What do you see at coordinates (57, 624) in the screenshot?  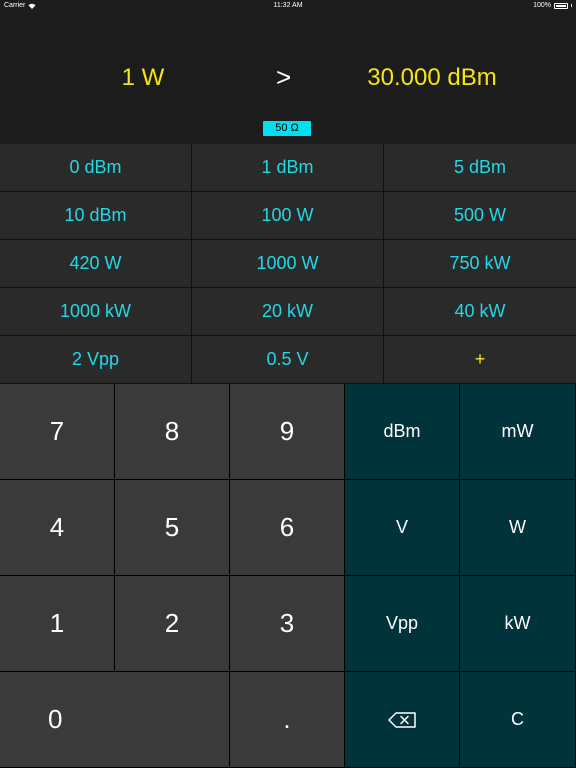 I see `key-1: 1` at bounding box center [57, 624].